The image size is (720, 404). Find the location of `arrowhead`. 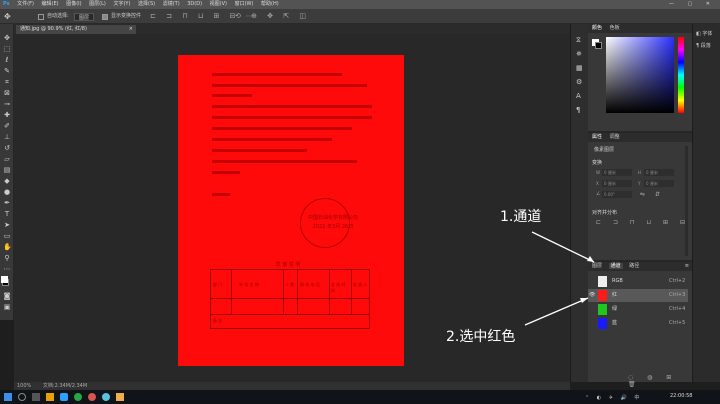

arrowhead is located at coordinates (584, 300).